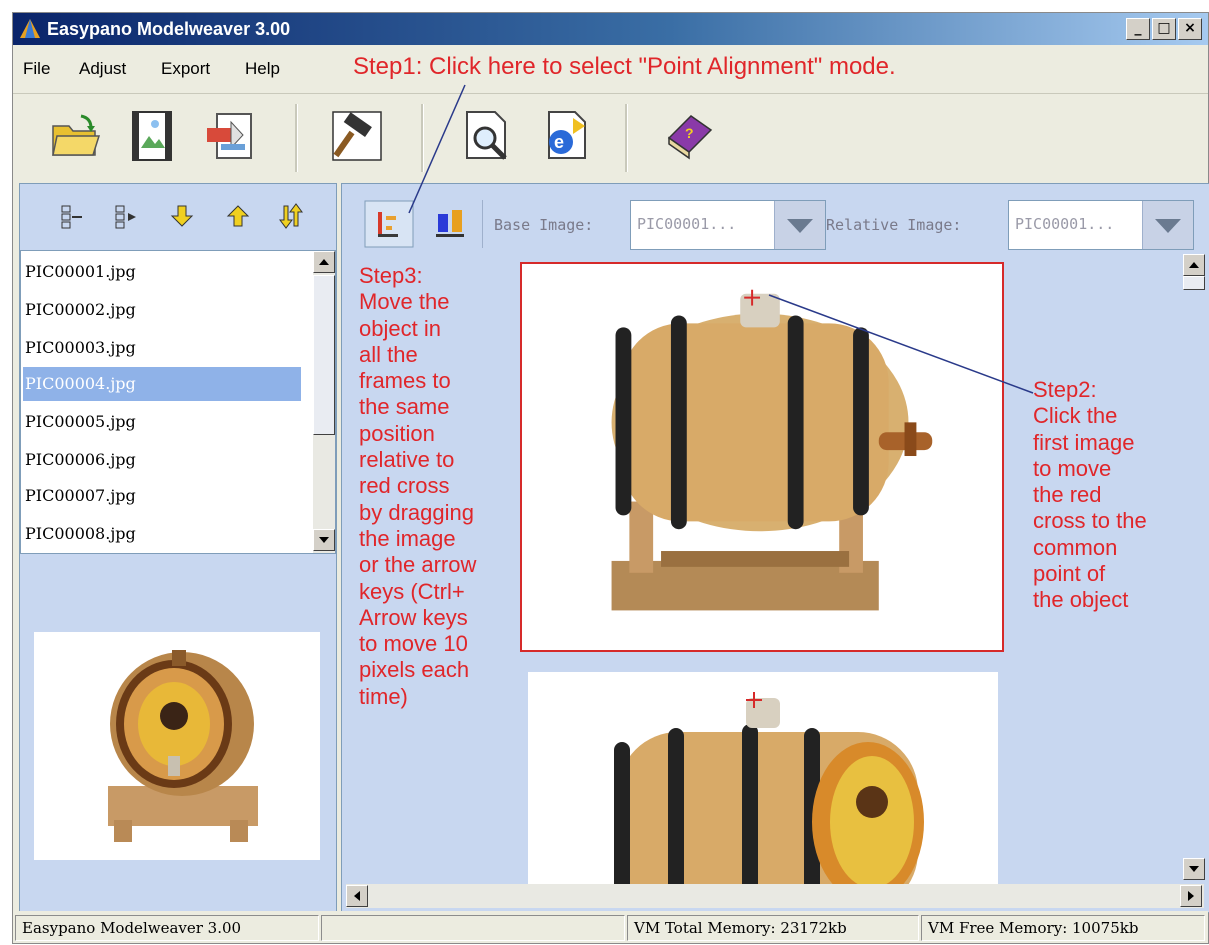 The height and width of the screenshot is (945, 1209). I want to click on list-item: PIC00002.jpg, so click(162, 310).